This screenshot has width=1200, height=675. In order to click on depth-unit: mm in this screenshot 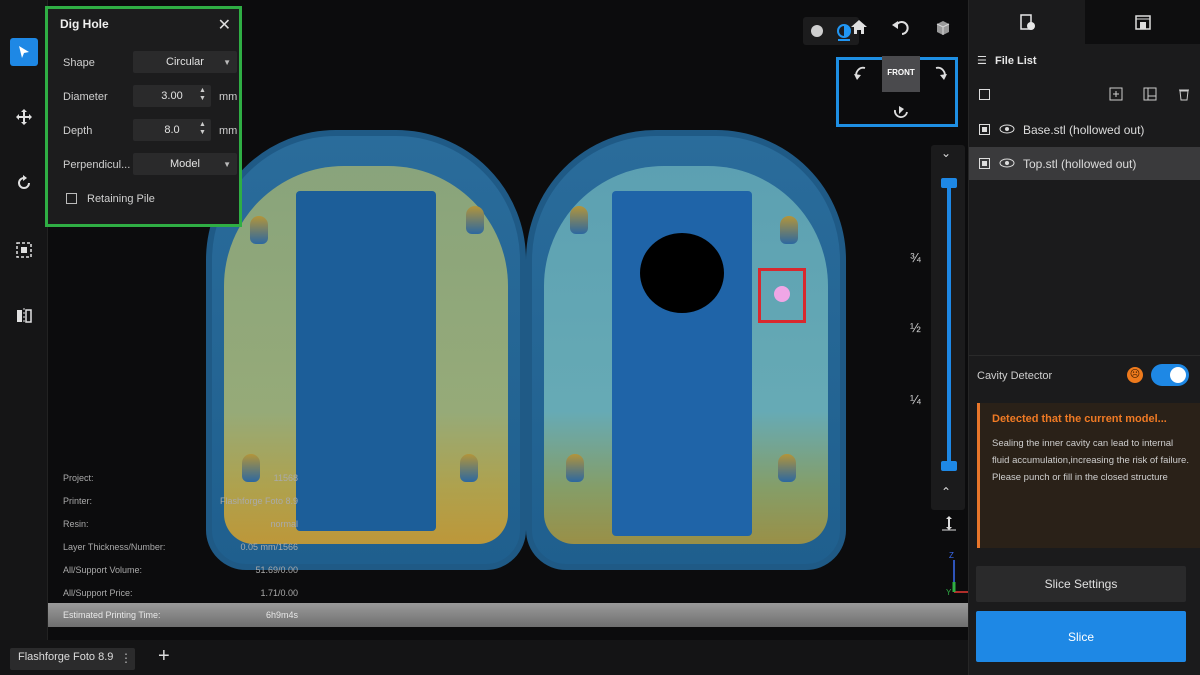, I will do `click(228, 131)`.